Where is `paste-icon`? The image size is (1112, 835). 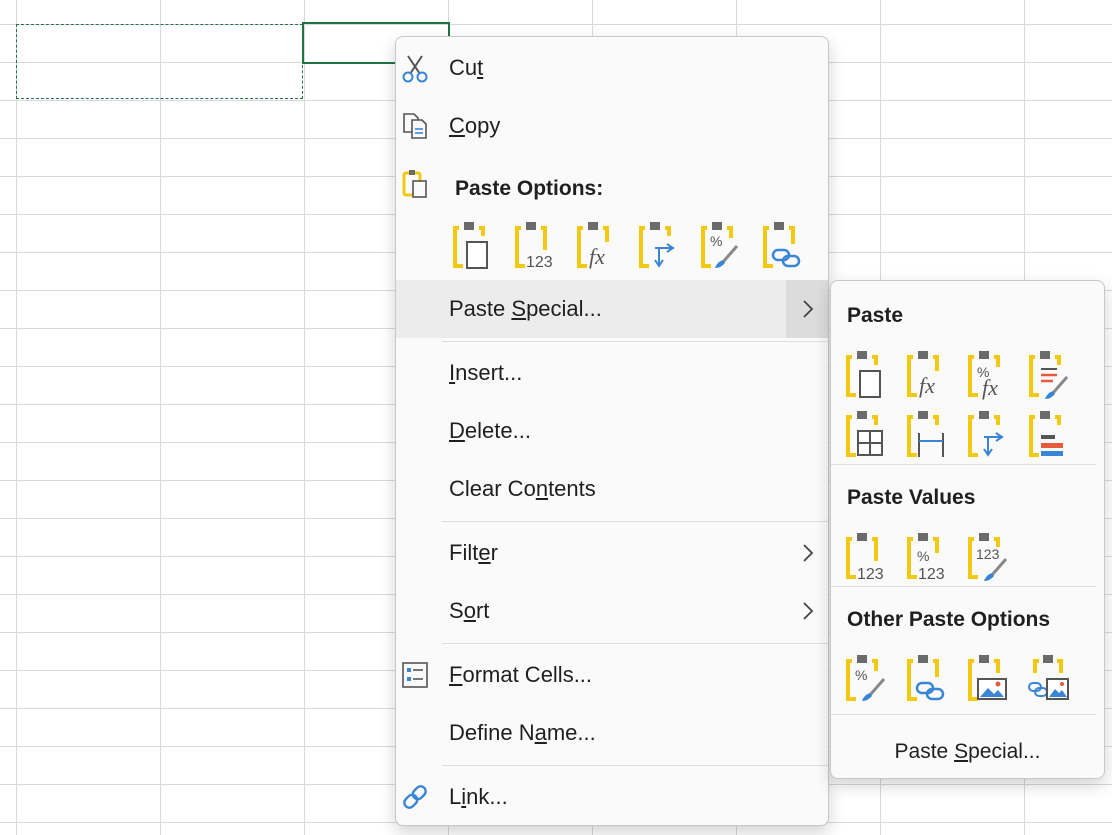 paste-icon is located at coordinates (472, 246).